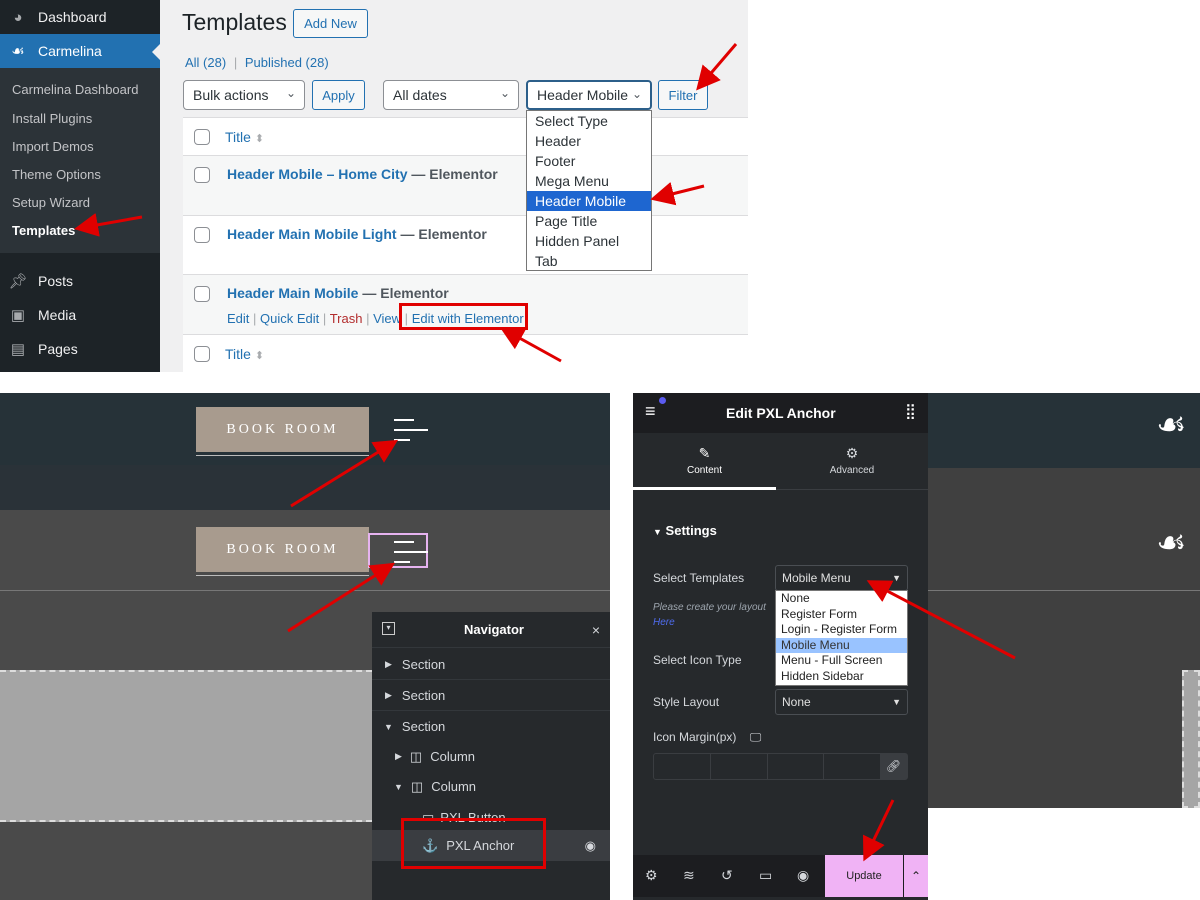 This screenshot has width=1200, height=900. What do you see at coordinates (879, 830) in the screenshot?
I see `arrow-update` at bounding box center [879, 830].